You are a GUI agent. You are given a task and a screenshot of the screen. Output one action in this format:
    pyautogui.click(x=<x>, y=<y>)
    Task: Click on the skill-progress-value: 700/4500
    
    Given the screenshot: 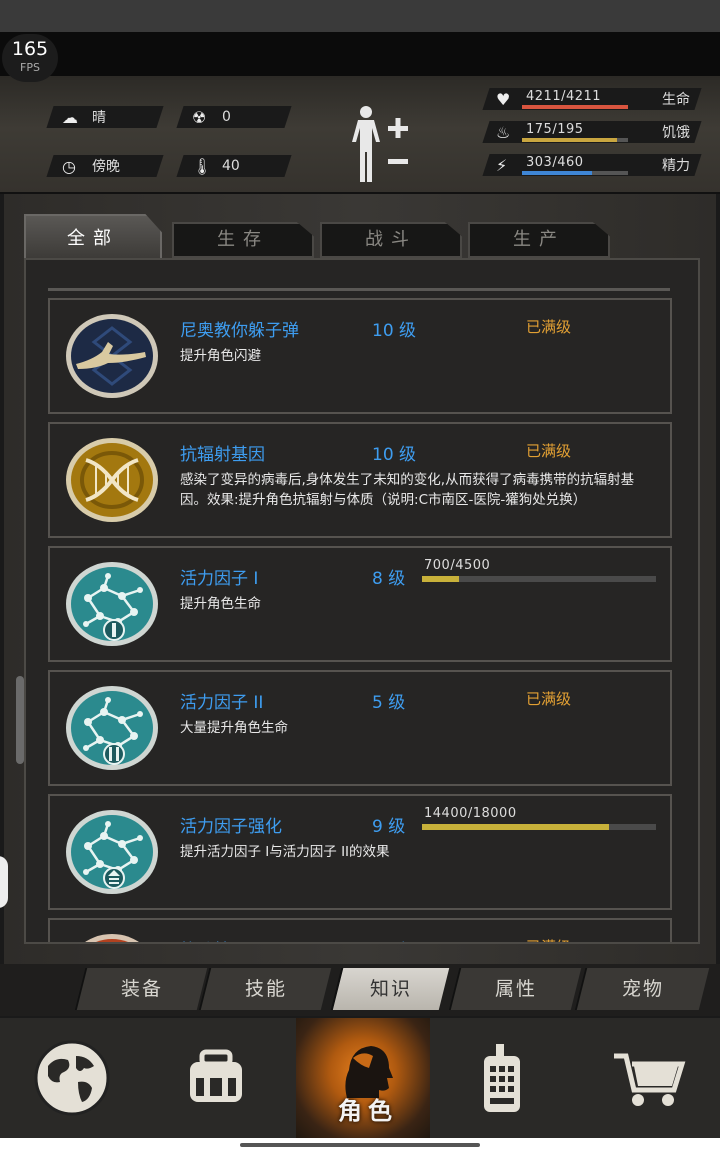 What is the action you would take?
    pyautogui.click(x=457, y=565)
    